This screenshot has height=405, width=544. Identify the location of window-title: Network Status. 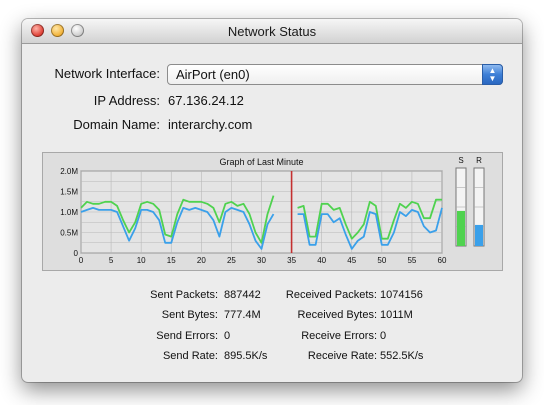
(272, 31).